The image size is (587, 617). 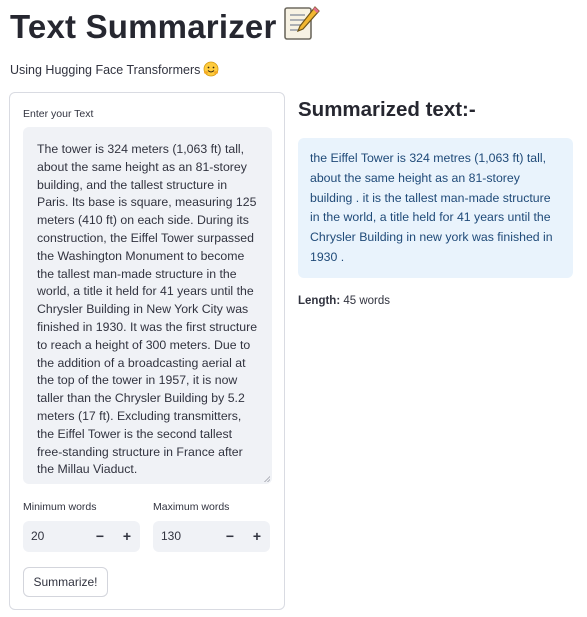 I want to click on min-words-label: Minimum words, so click(x=60, y=507).